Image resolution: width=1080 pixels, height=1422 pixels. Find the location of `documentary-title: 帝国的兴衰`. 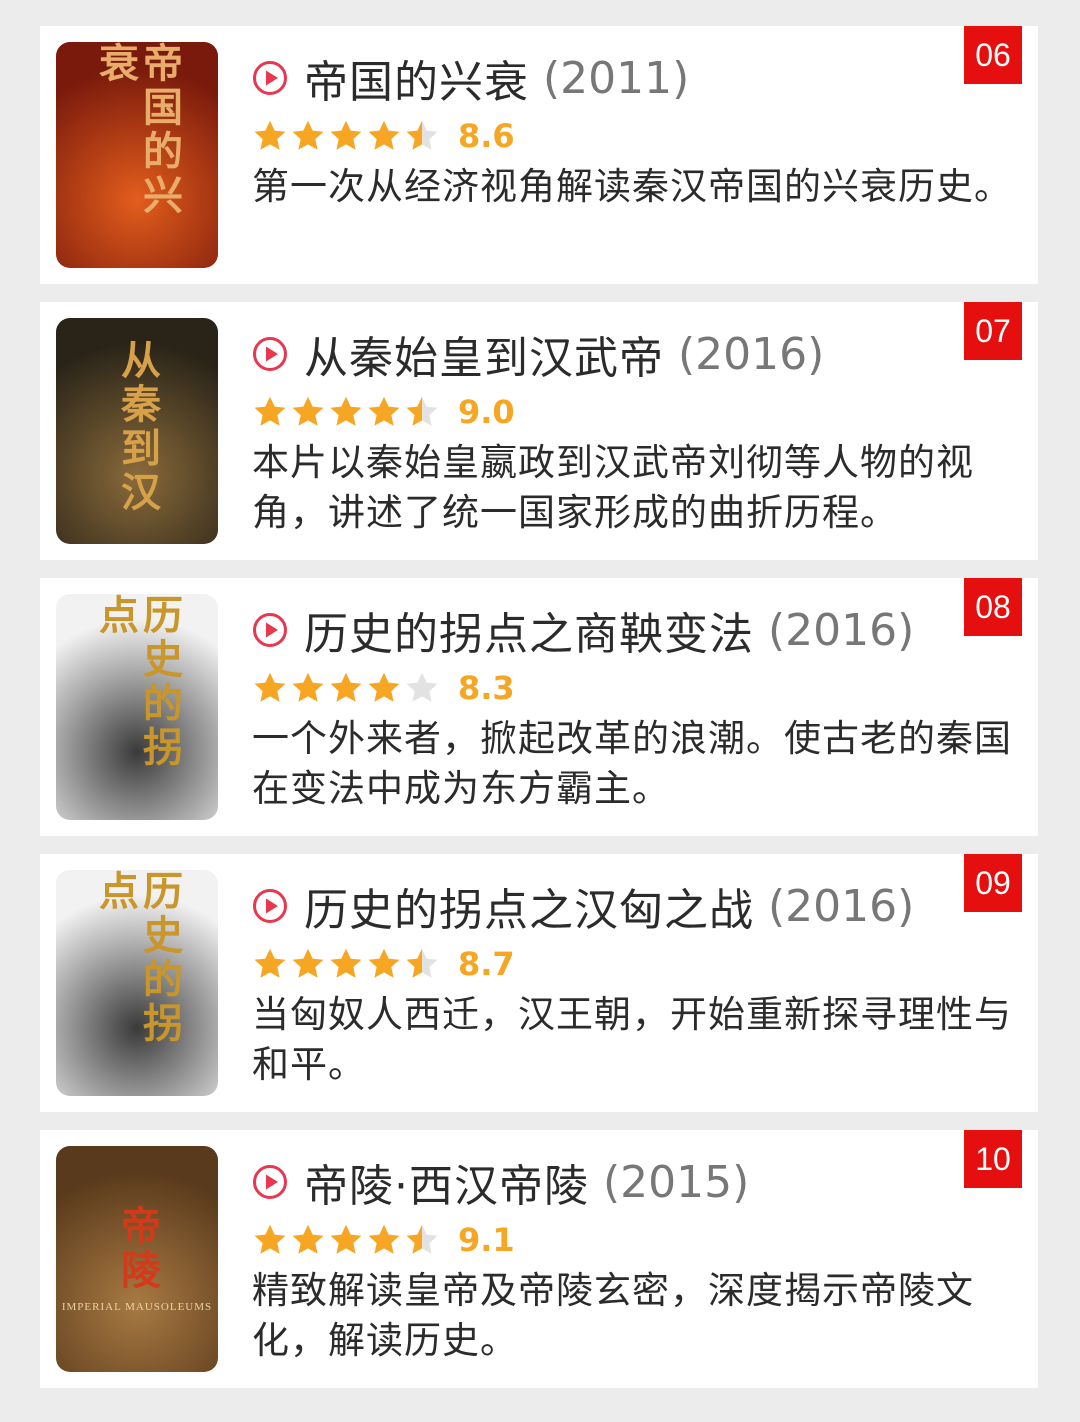

documentary-title: 帝国的兴衰 is located at coordinates (416, 78).